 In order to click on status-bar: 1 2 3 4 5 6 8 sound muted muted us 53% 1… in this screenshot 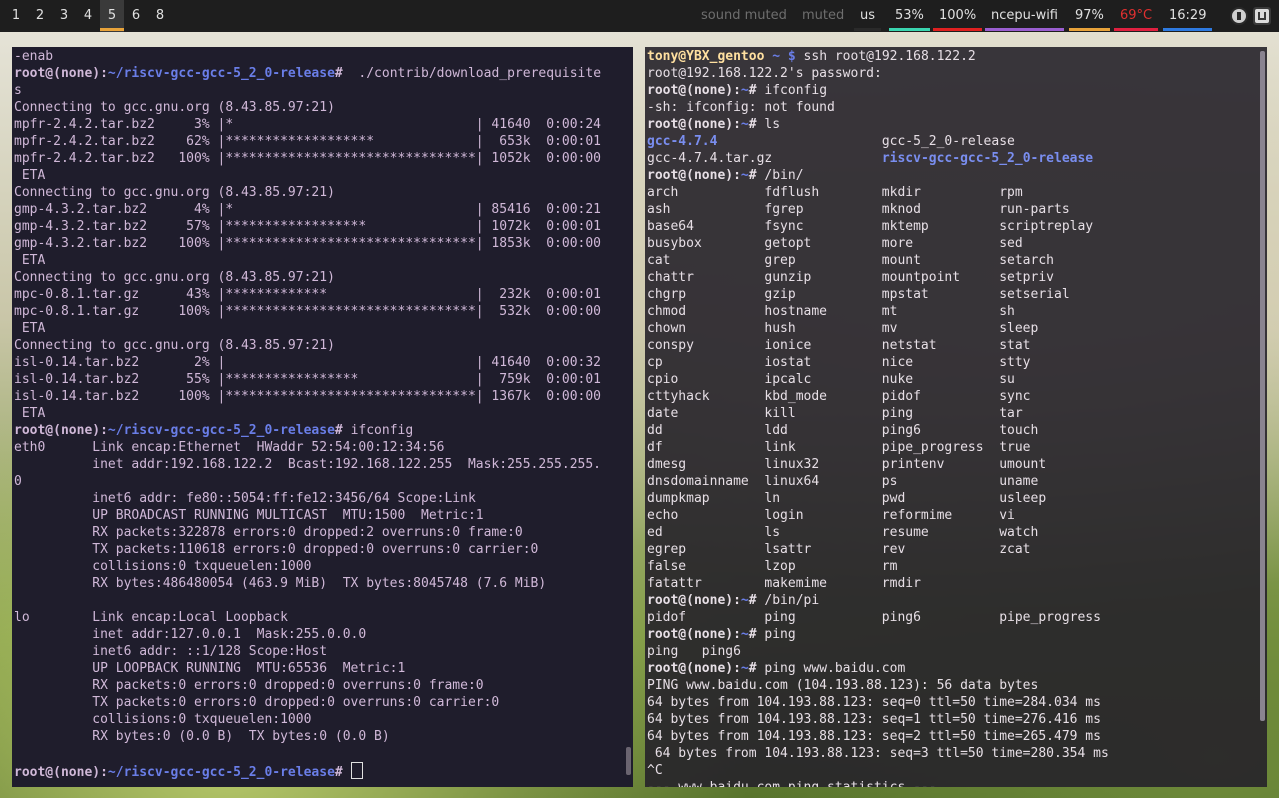, I will do `click(639, 16)`.